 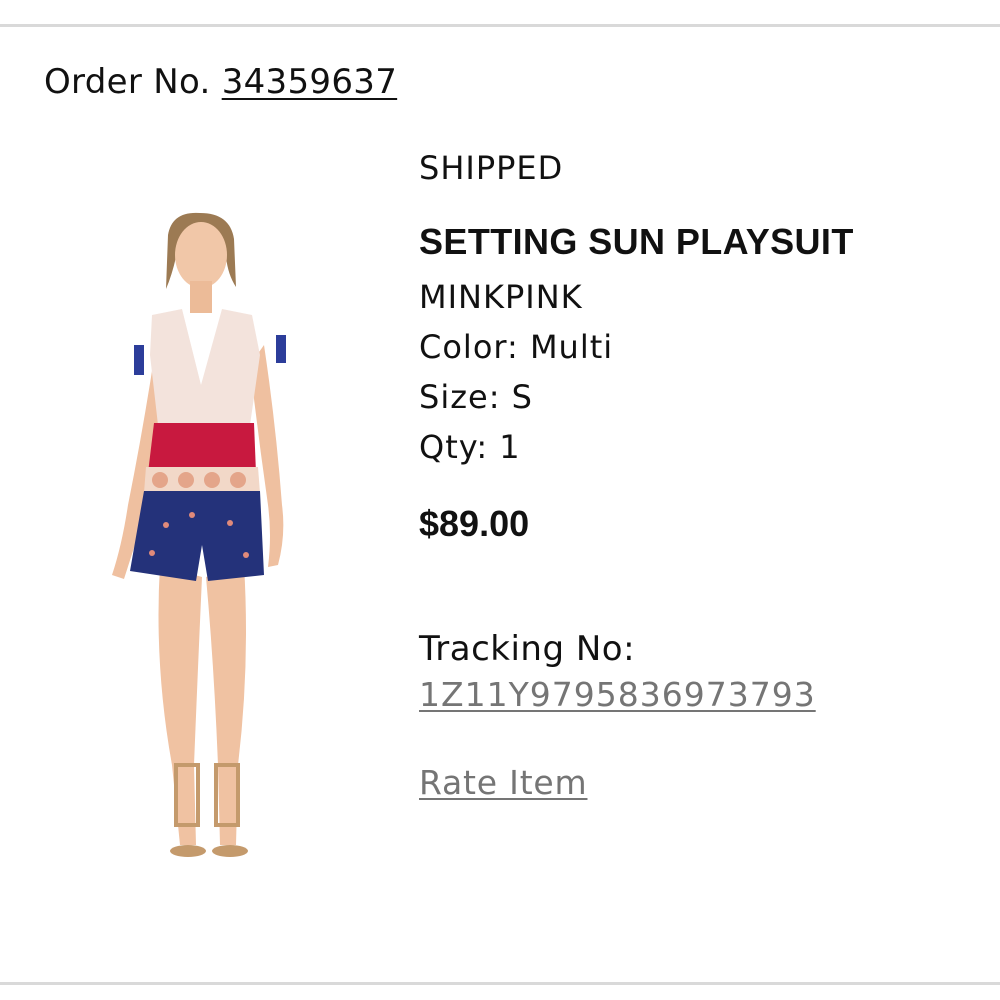 I want to click on order-header: Order No. 34359637, so click(x=220, y=82).